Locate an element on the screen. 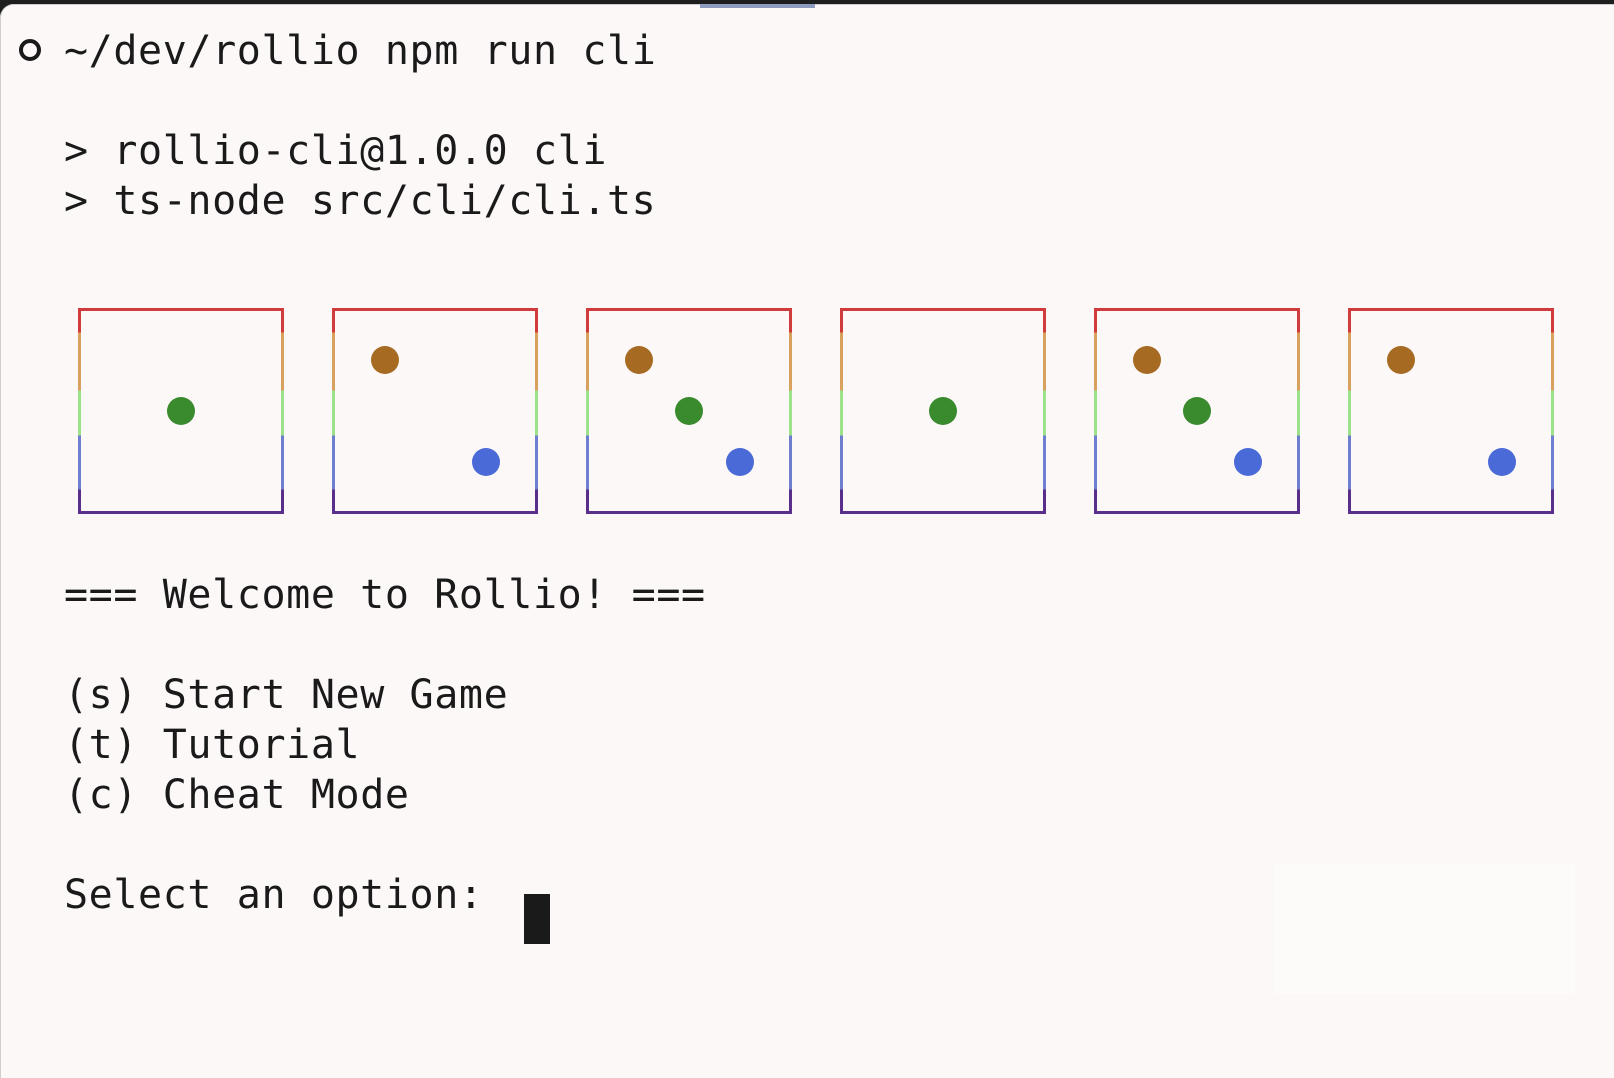 This screenshot has height=1078, width=1614. welcome-banner: === Welcome to Rollio! === is located at coordinates (385, 595).